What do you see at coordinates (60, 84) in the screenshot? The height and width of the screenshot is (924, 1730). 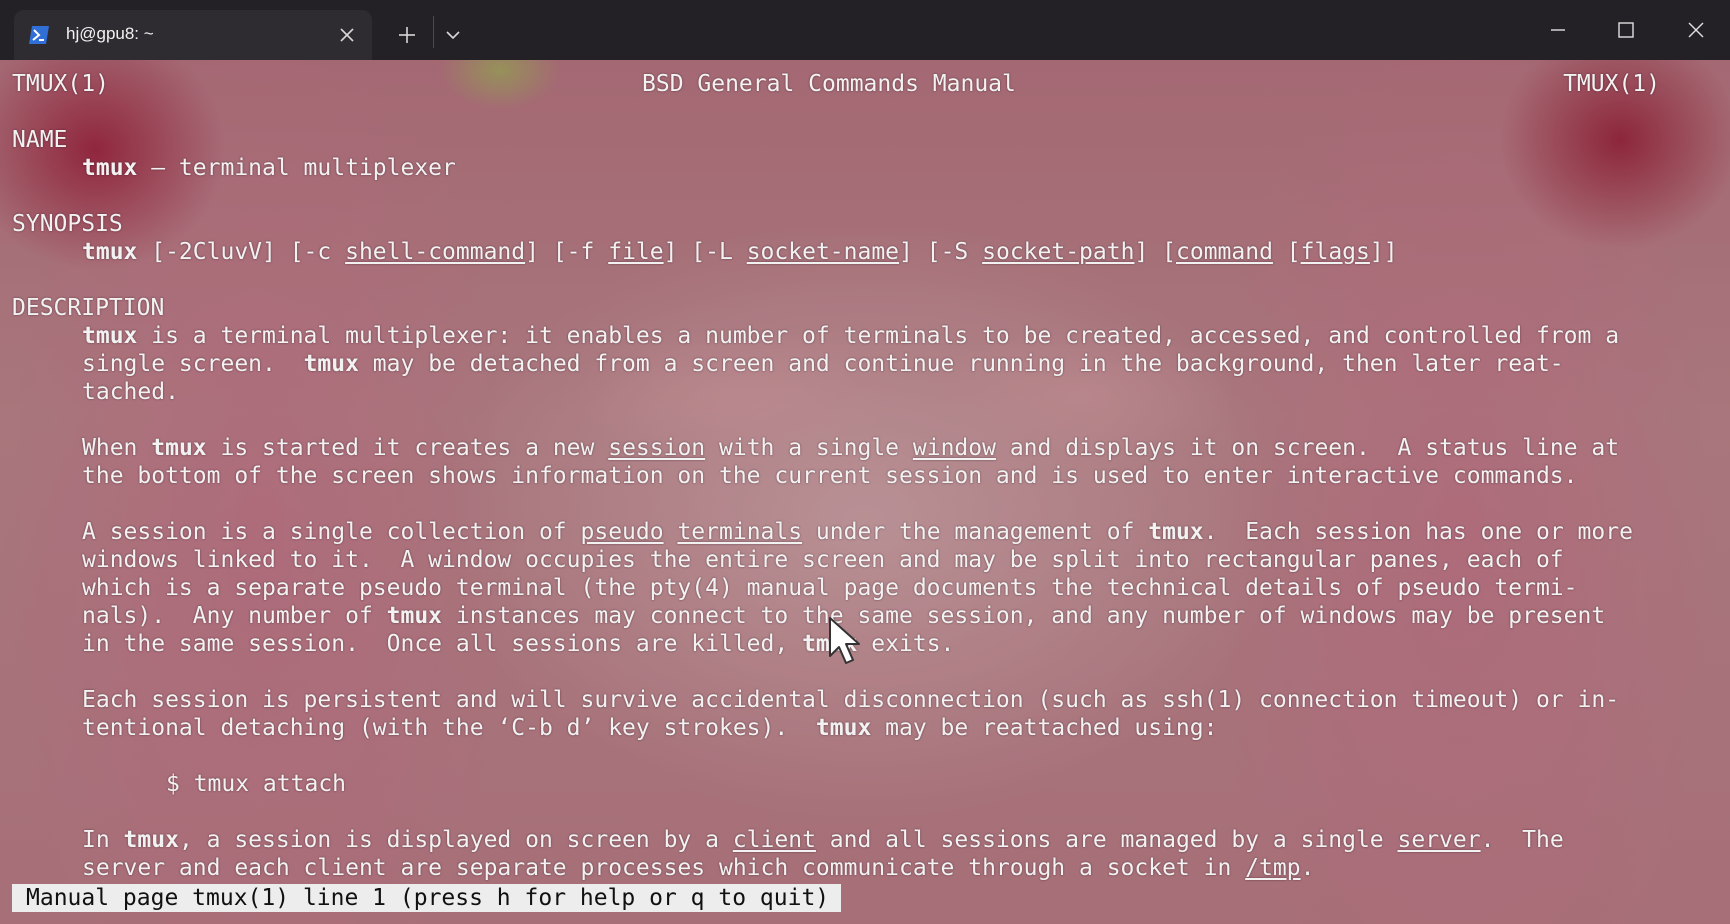 I see `header-left: TMUX(1)` at bounding box center [60, 84].